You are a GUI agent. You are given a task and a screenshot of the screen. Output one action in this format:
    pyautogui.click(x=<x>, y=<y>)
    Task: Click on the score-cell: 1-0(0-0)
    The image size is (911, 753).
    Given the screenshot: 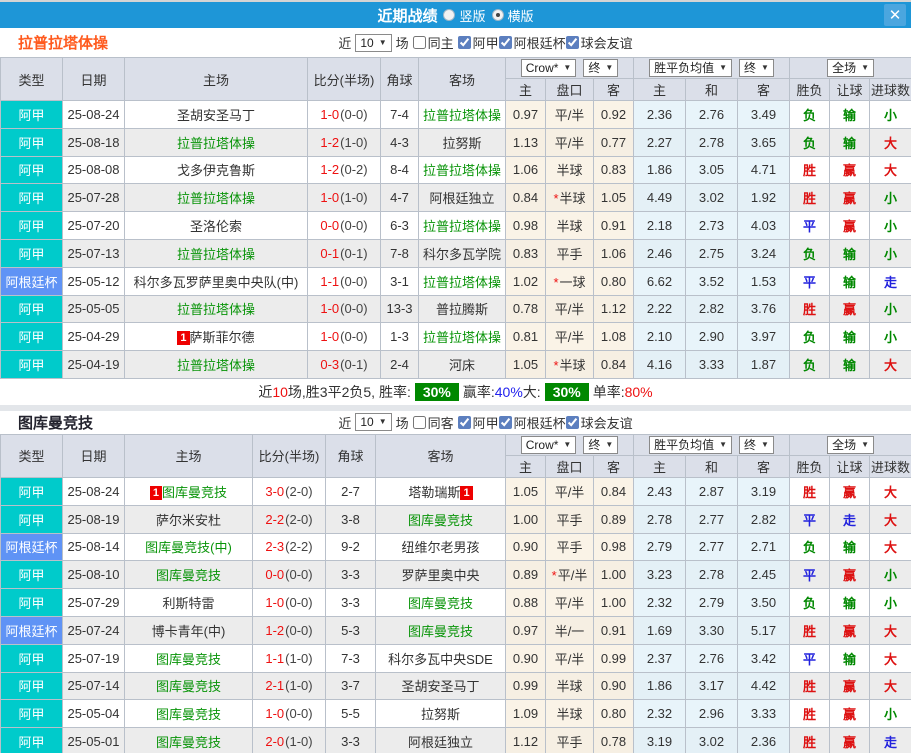 What is the action you would take?
    pyautogui.click(x=344, y=114)
    